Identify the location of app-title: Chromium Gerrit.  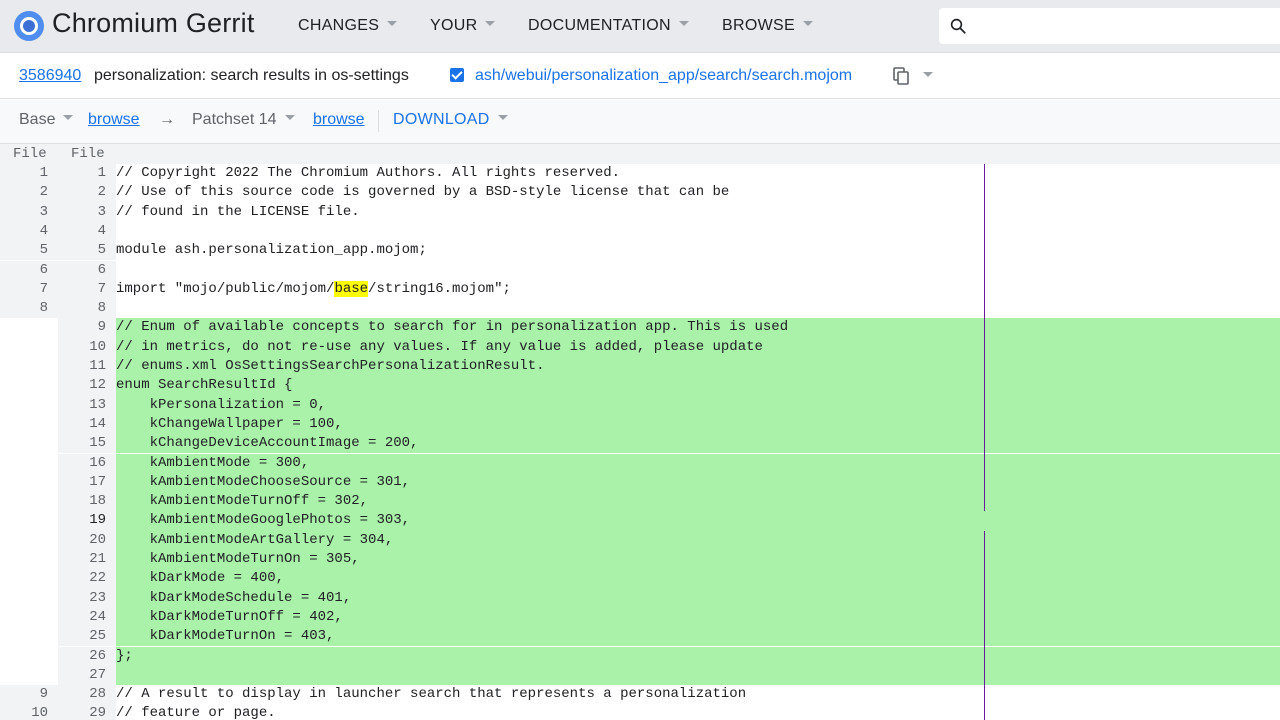
(153, 23).